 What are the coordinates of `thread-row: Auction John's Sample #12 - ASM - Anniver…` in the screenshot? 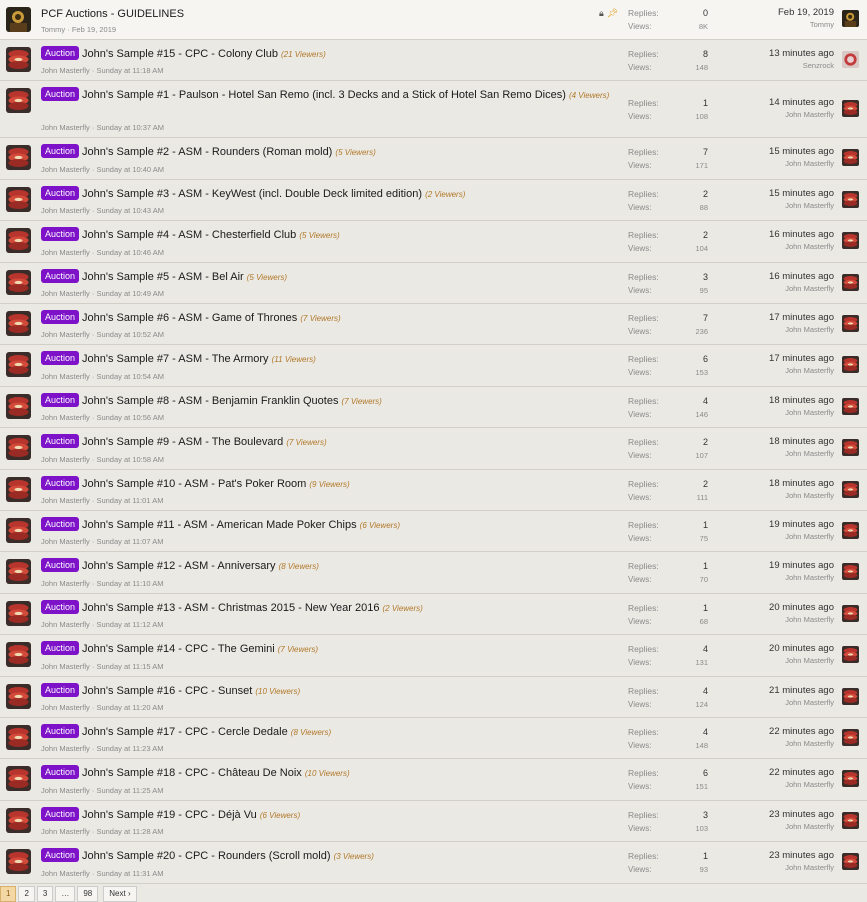 It's located at (433, 573).